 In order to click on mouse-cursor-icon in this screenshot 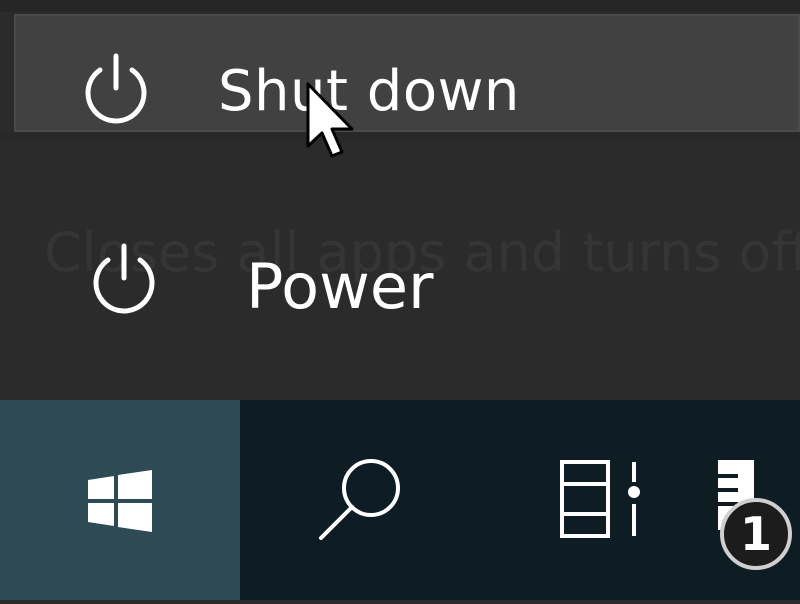, I will do `click(330, 120)`.